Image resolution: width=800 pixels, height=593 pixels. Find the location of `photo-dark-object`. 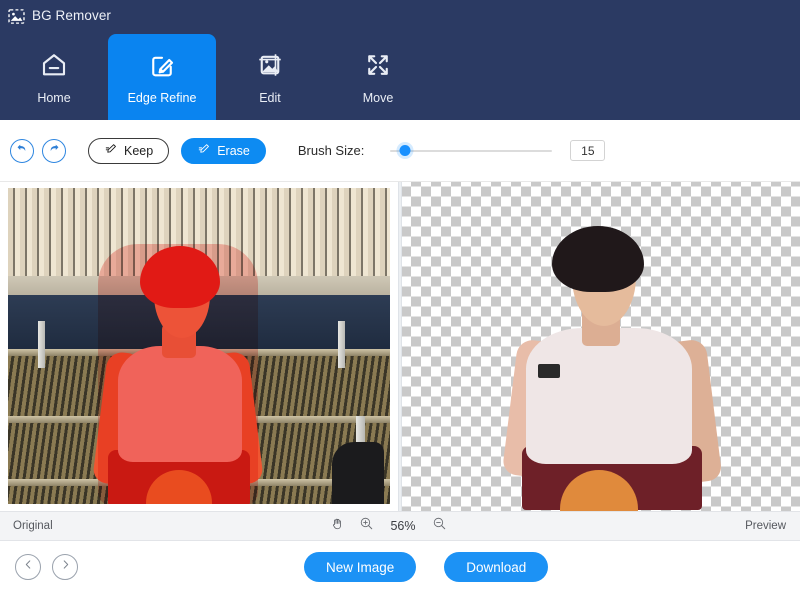

photo-dark-object is located at coordinates (358, 473).